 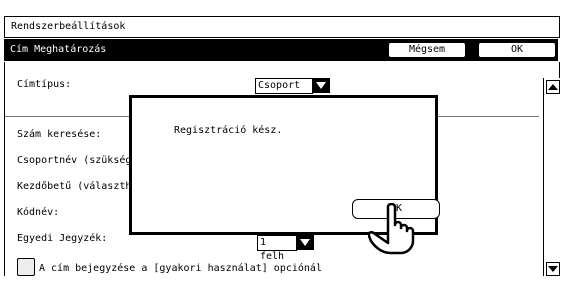 I want to click on ok-button: OK, so click(x=517, y=50).